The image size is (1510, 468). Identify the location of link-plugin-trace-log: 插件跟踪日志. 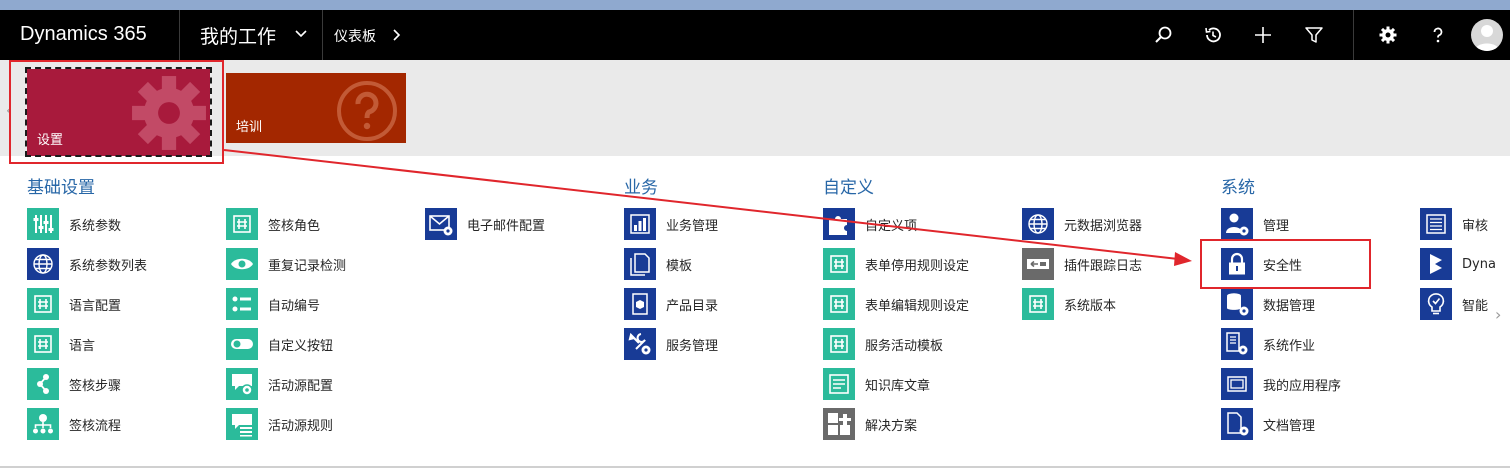
(1082, 264).